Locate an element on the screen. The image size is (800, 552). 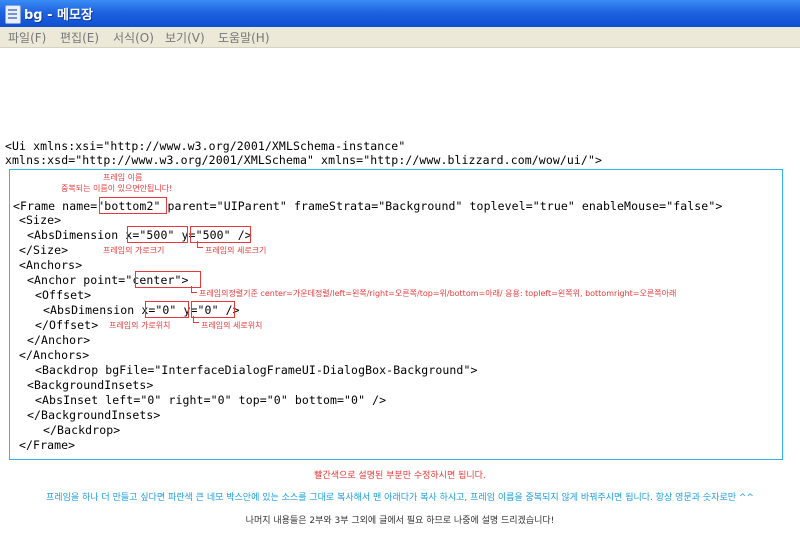
height-bracket is located at coordinates (200, 244).